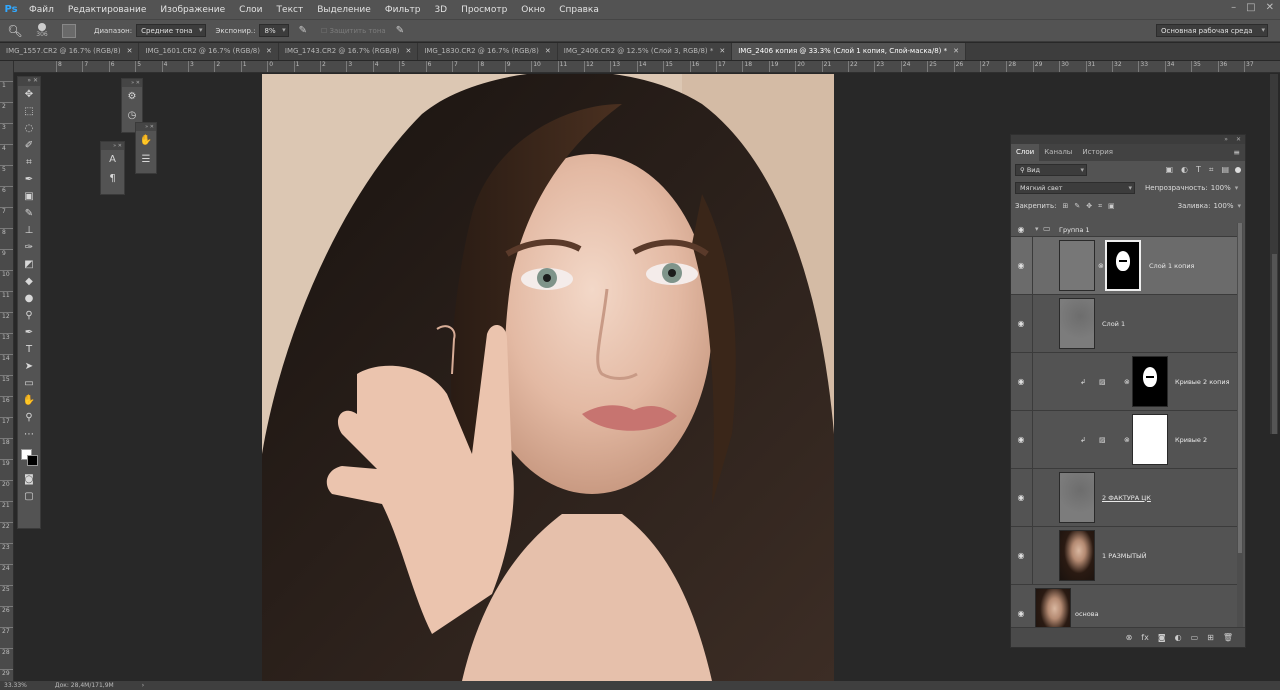  What do you see at coordinates (70, 51) in the screenshot?
I see `tab-img-1557: IMG_1557.CR2 @ 16.7% (RGB/8) ✕` at bounding box center [70, 51].